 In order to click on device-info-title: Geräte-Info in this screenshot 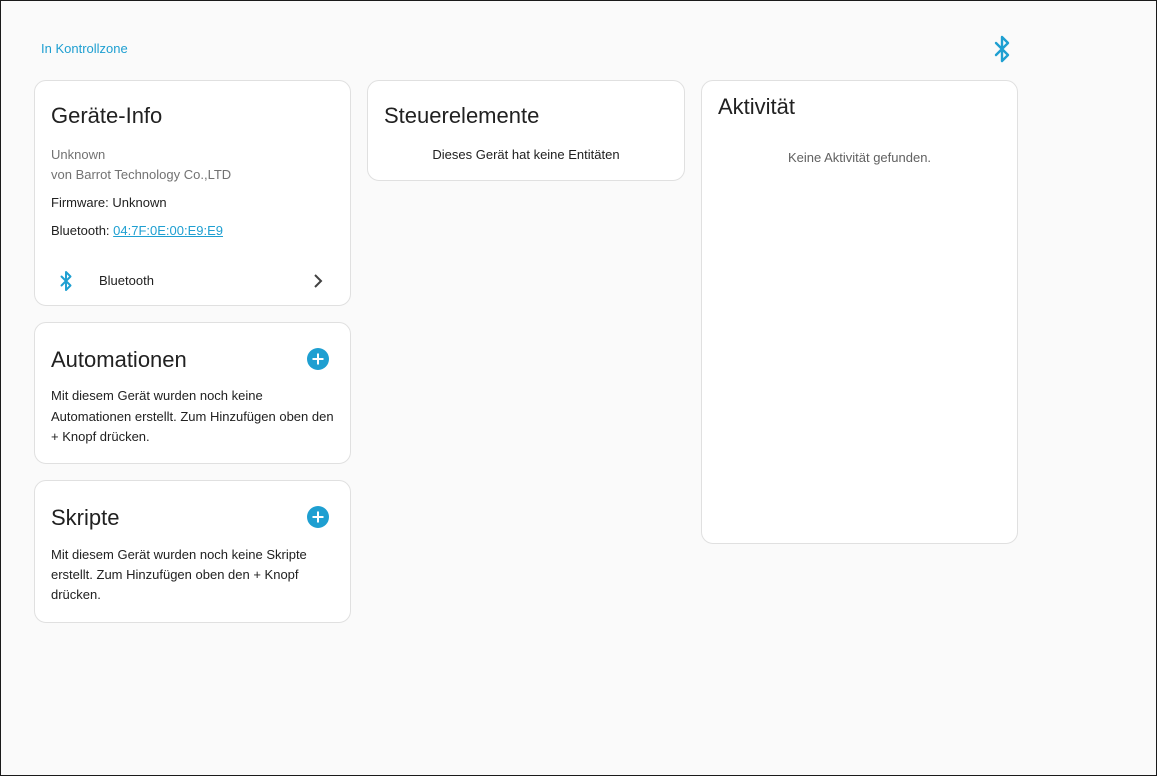, I will do `click(107, 115)`.